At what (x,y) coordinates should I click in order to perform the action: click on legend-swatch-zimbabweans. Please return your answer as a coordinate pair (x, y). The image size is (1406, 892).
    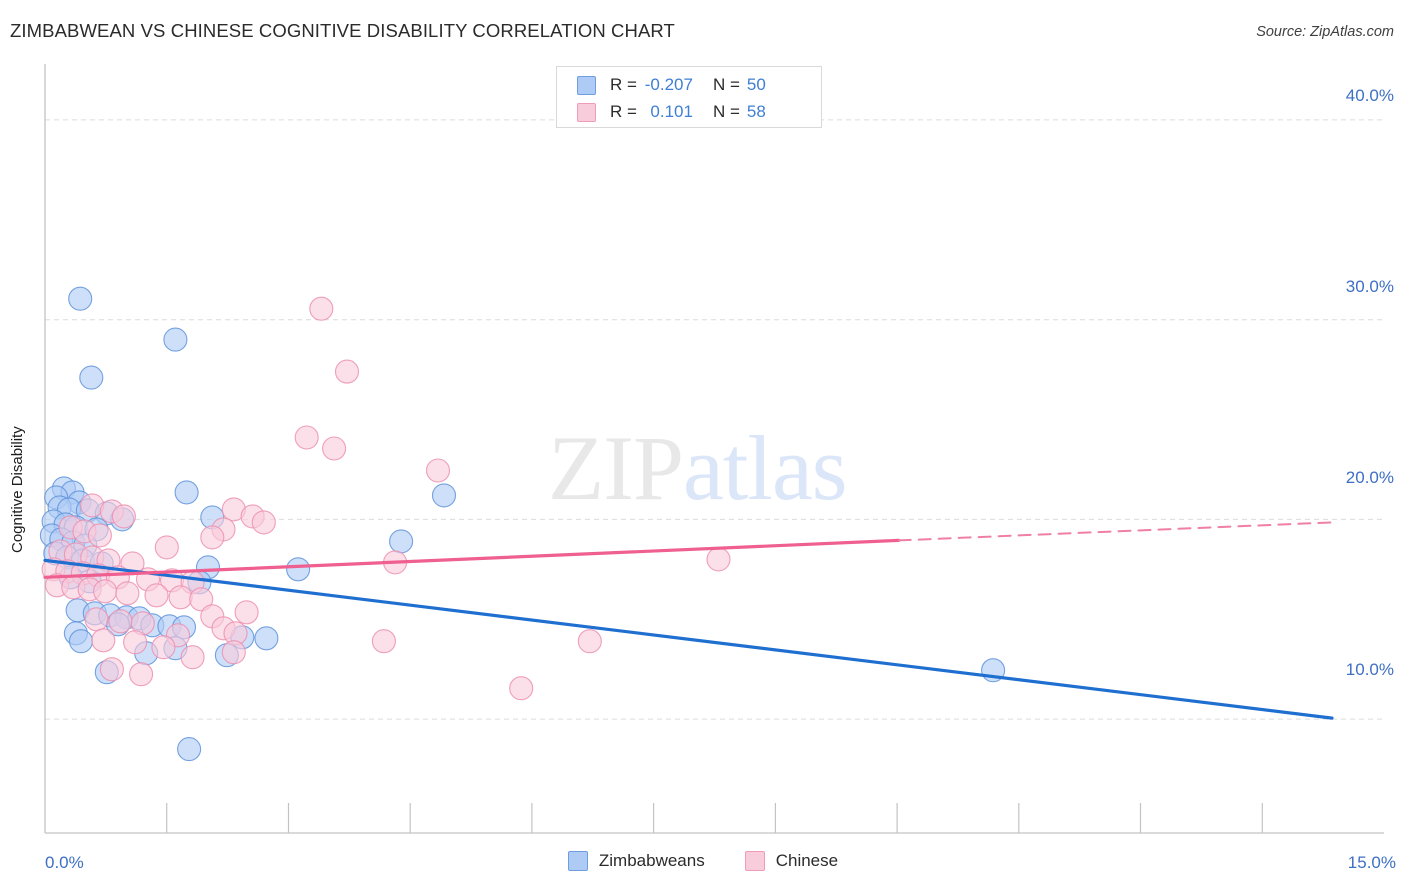
    Looking at the image, I should click on (577, 861).